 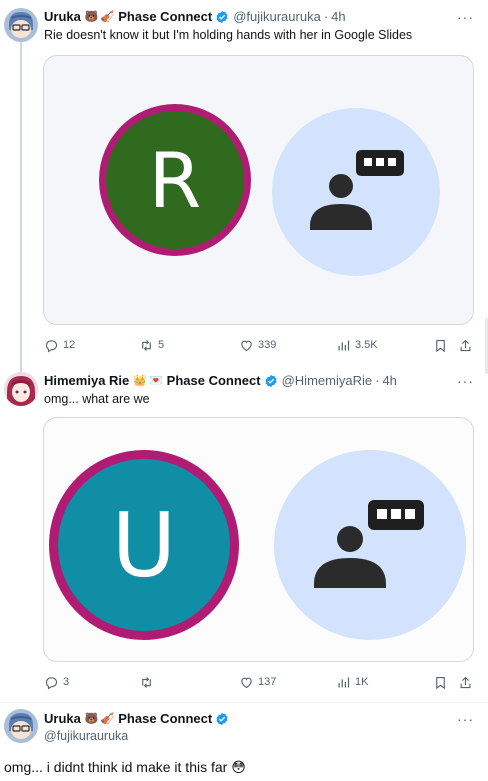 What do you see at coordinates (362, 682) in the screenshot?
I see `view-count: 1K` at bounding box center [362, 682].